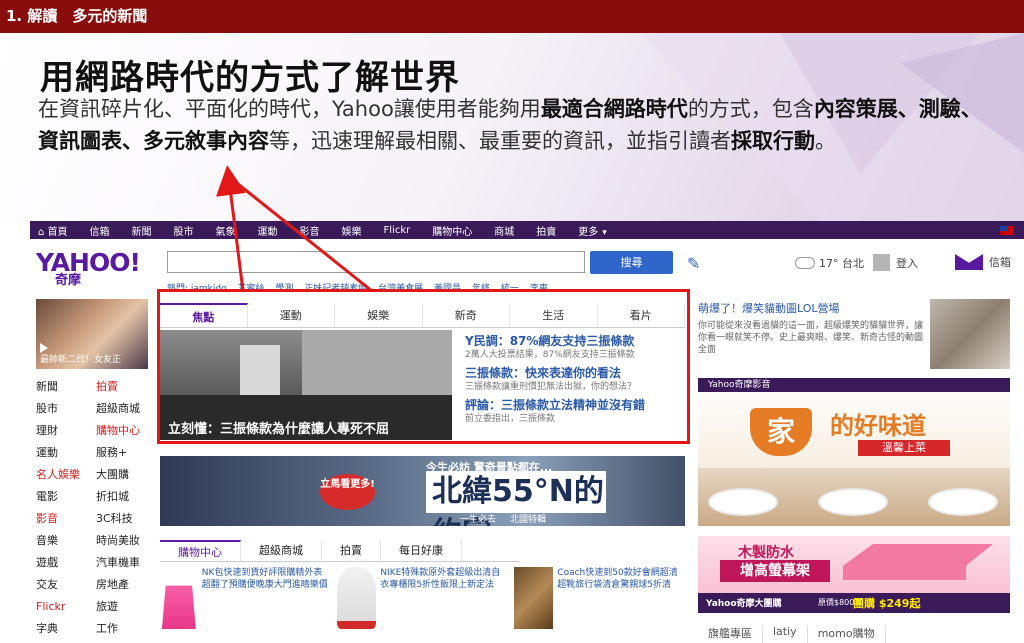 Image resolution: width=1024 pixels, height=643 pixels. Describe the element at coordinates (904, 448) in the screenshot. I see `food-ad-tag: 溫馨上菜` at that location.